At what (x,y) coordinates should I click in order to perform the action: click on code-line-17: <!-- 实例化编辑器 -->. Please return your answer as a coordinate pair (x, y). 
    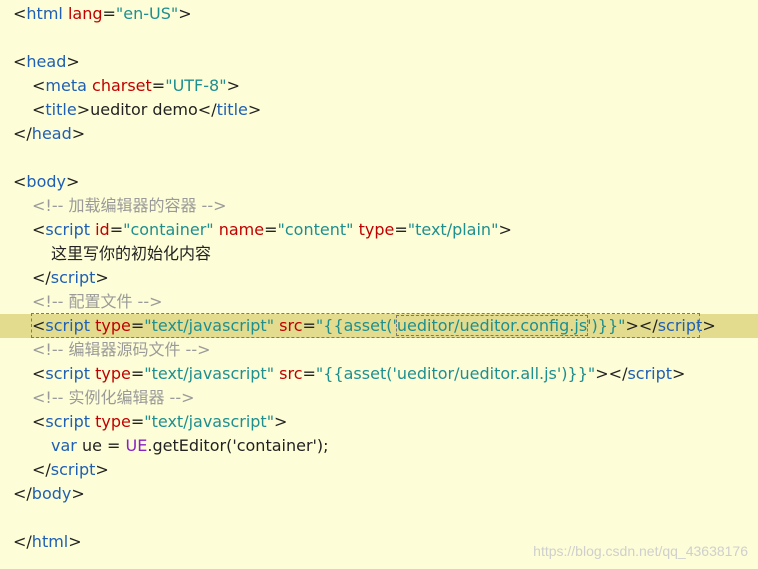
    Looking at the image, I should click on (379, 398).